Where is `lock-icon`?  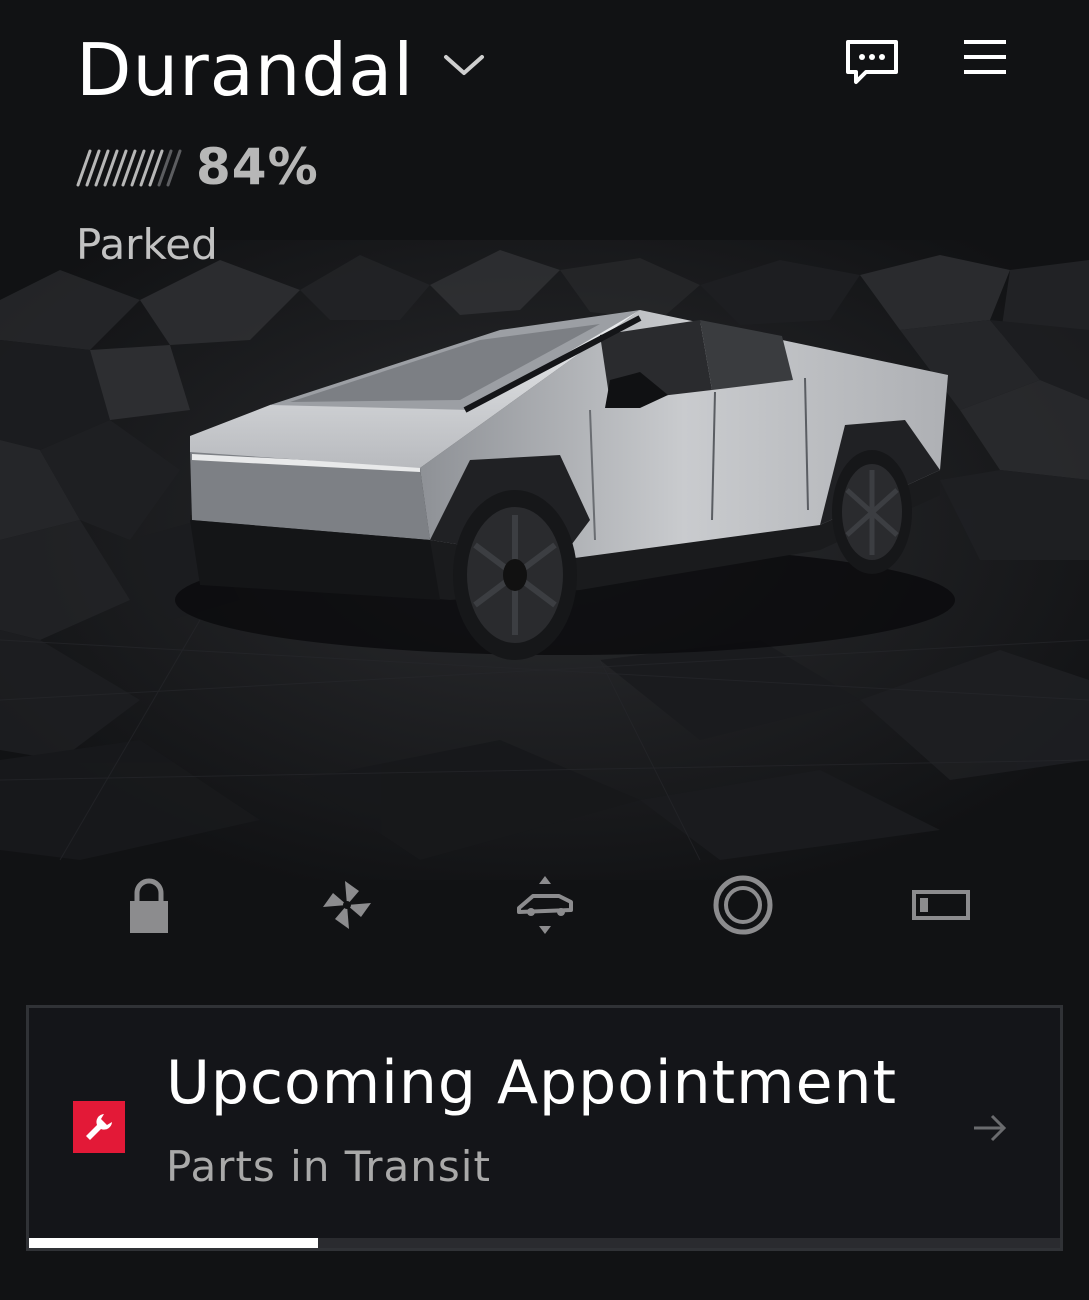 lock-icon is located at coordinates (149, 905).